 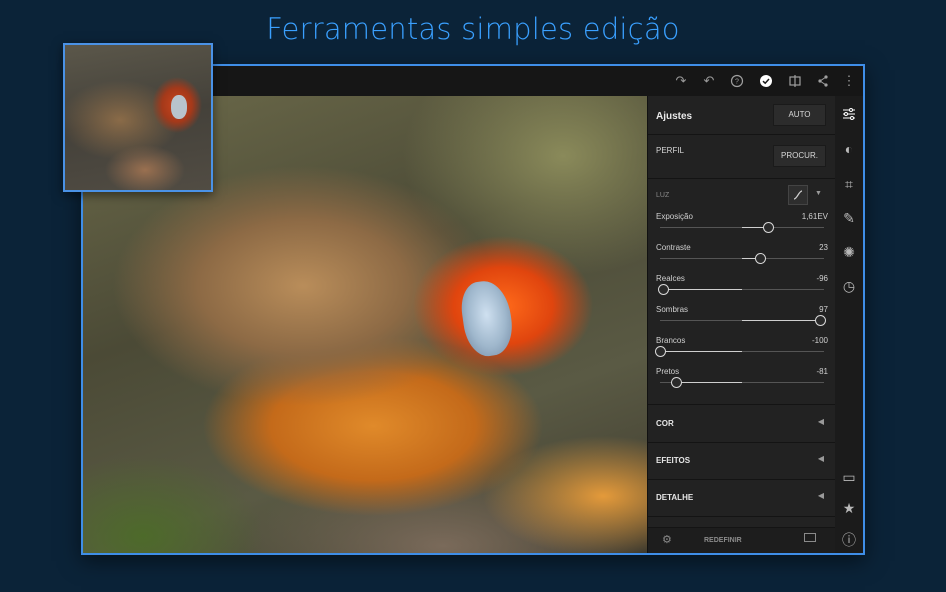 I want to click on adjust-icon, so click(x=849, y=114).